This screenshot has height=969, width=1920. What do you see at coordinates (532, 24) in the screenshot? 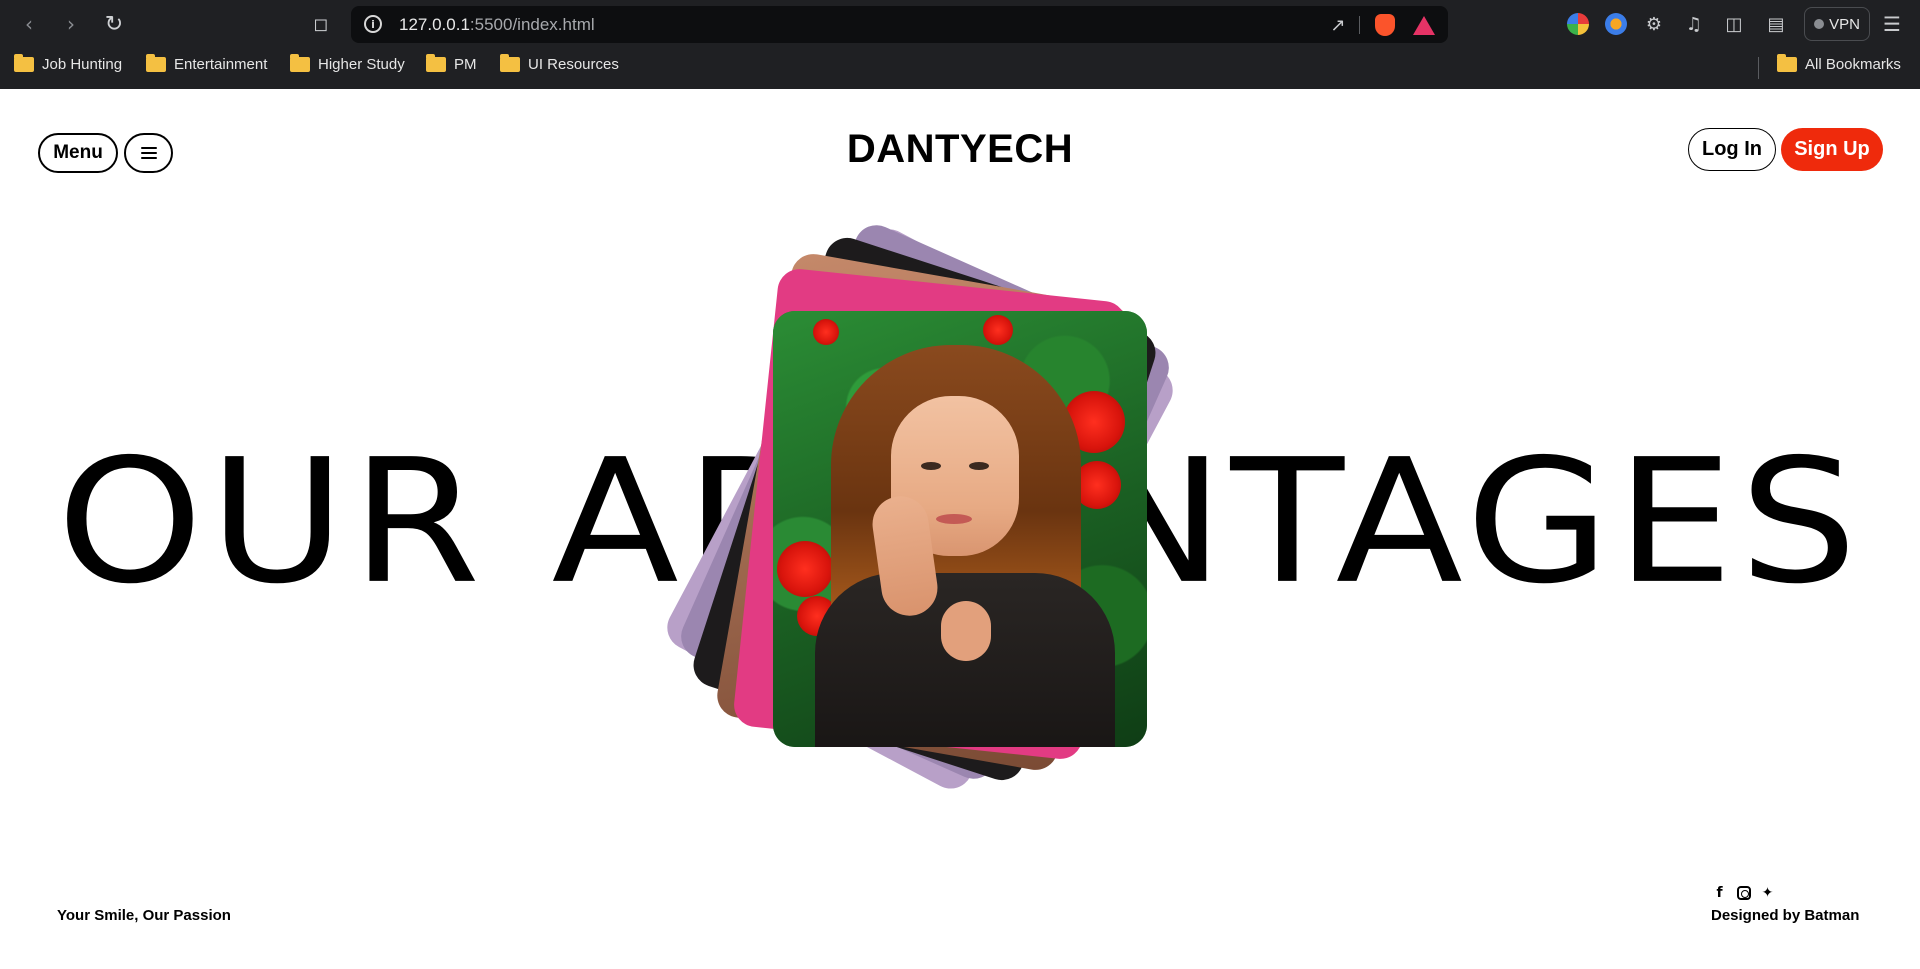
I see `url-path: :5500/index.html` at bounding box center [532, 24].